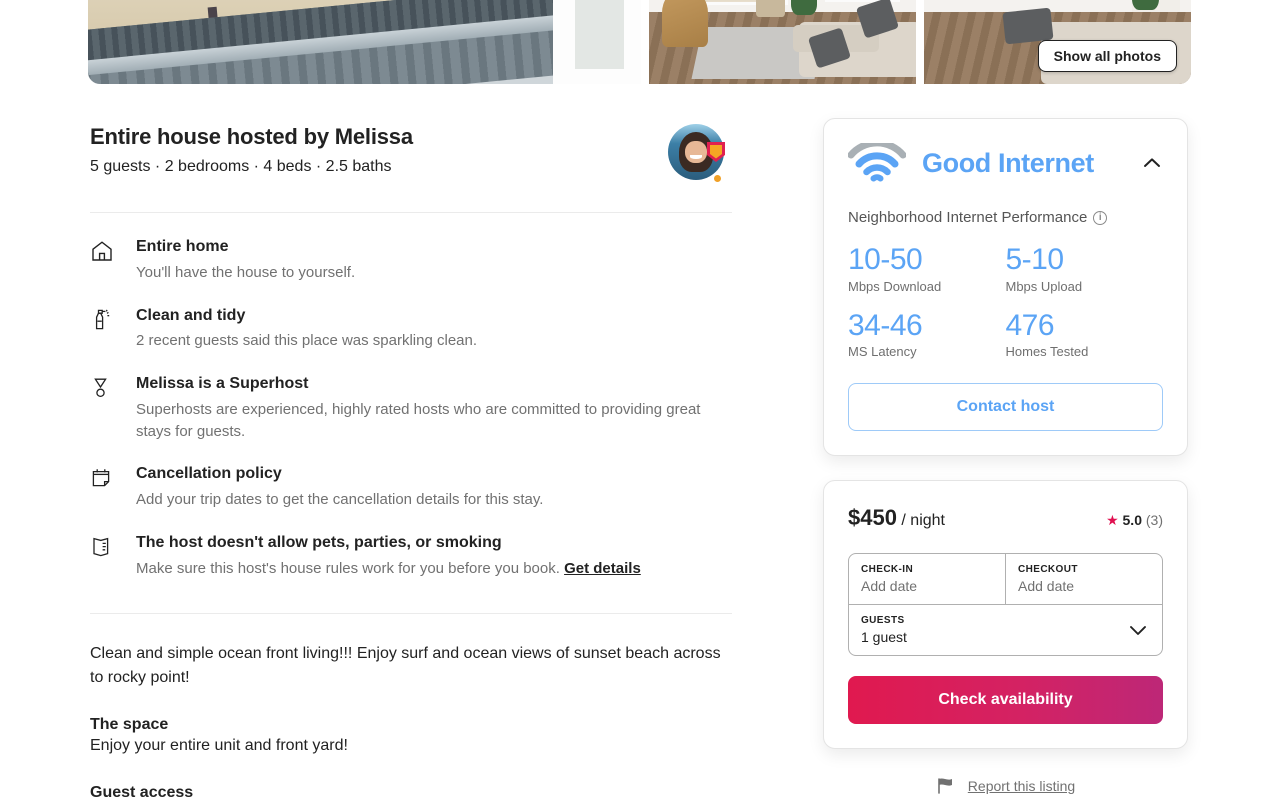  What do you see at coordinates (1152, 163) in the screenshot?
I see `chevron-up-icon` at bounding box center [1152, 163].